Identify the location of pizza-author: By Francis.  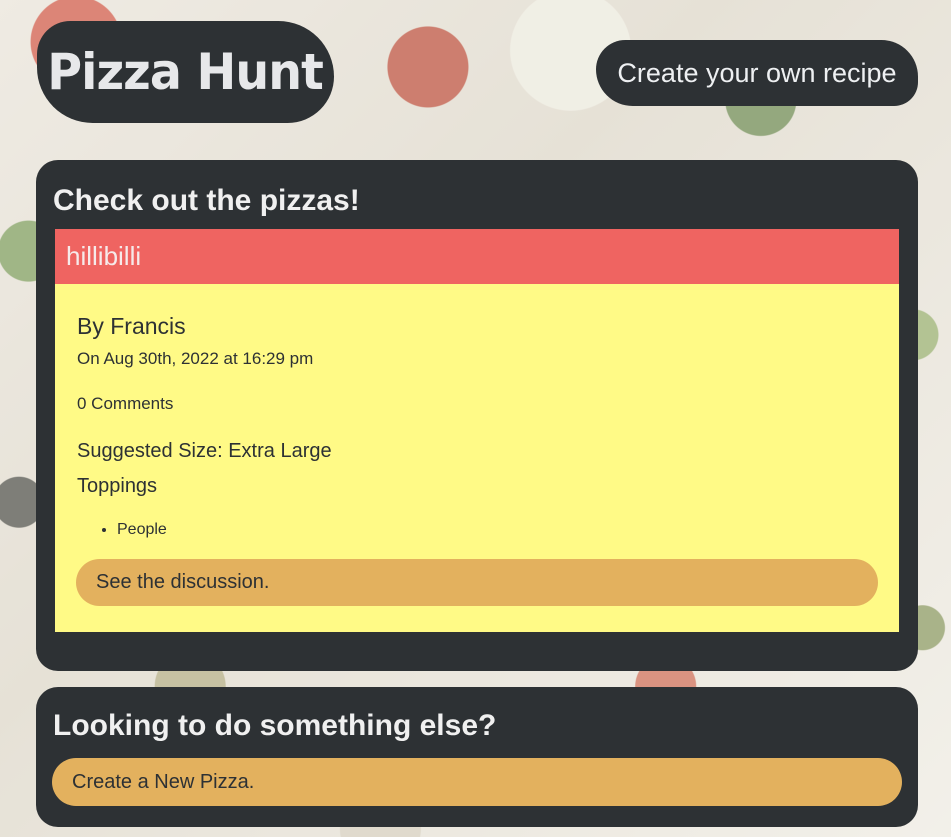
(131, 326).